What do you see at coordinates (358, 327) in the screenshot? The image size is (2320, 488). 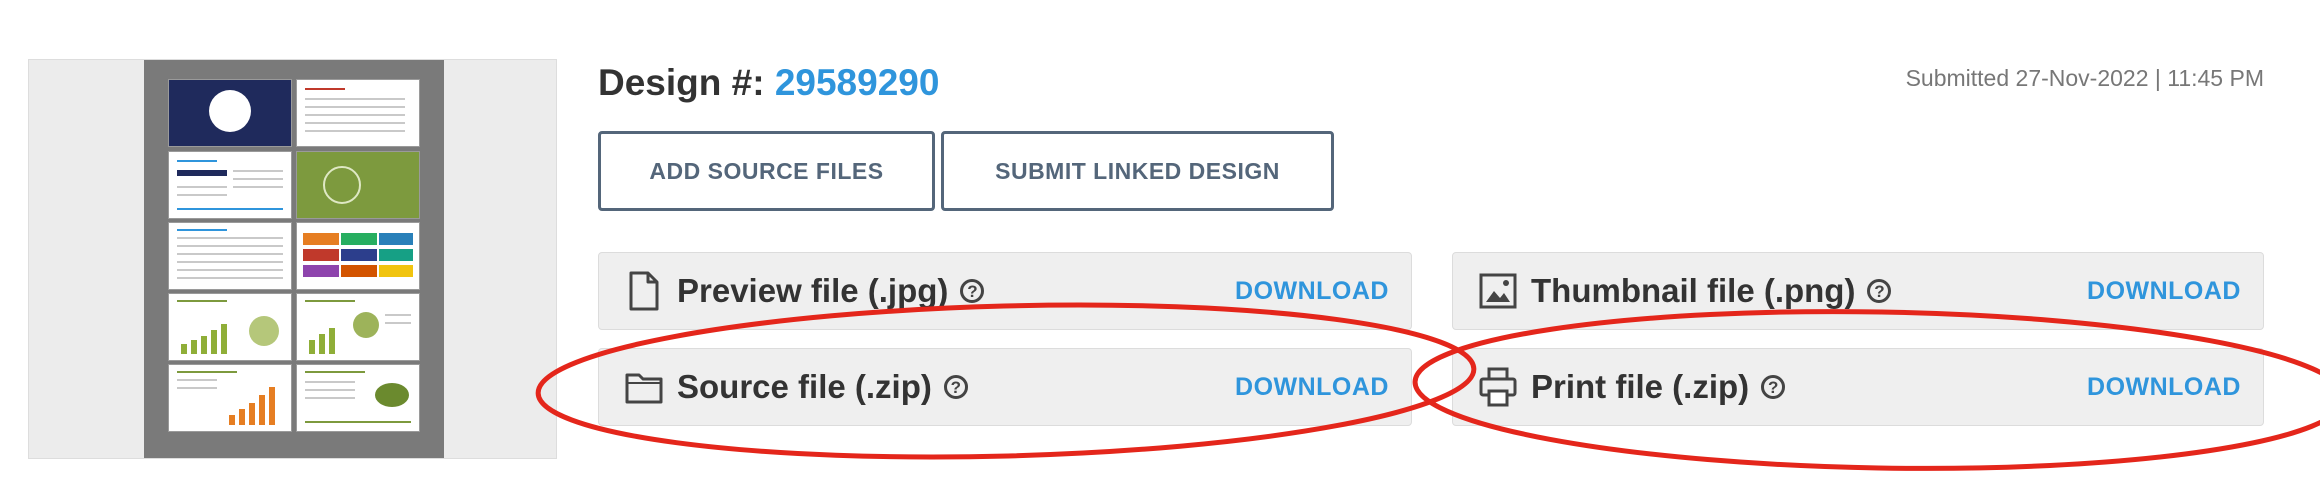 I see `mini-page-chart-text` at bounding box center [358, 327].